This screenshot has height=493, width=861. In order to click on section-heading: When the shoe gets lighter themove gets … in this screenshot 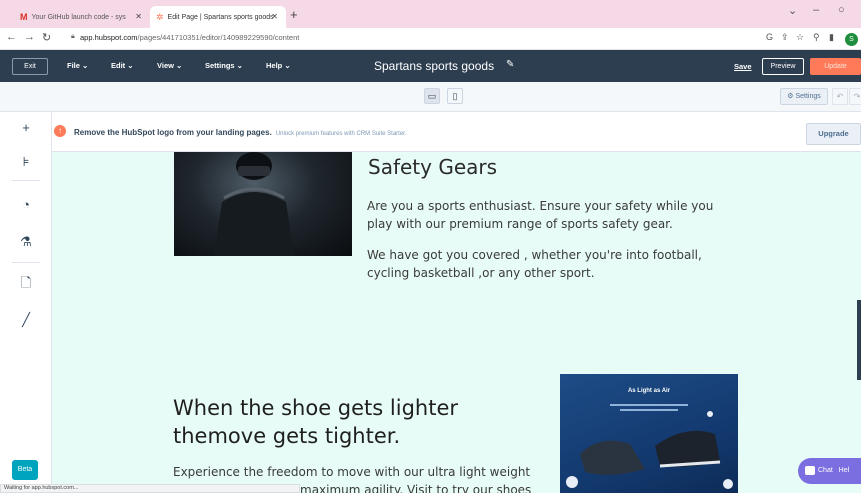, I will do `click(315, 422)`.